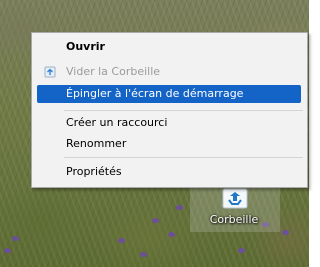  Describe the element at coordinates (169, 144) in the screenshot. I see `menu-item-rename: Renommer` at that location.